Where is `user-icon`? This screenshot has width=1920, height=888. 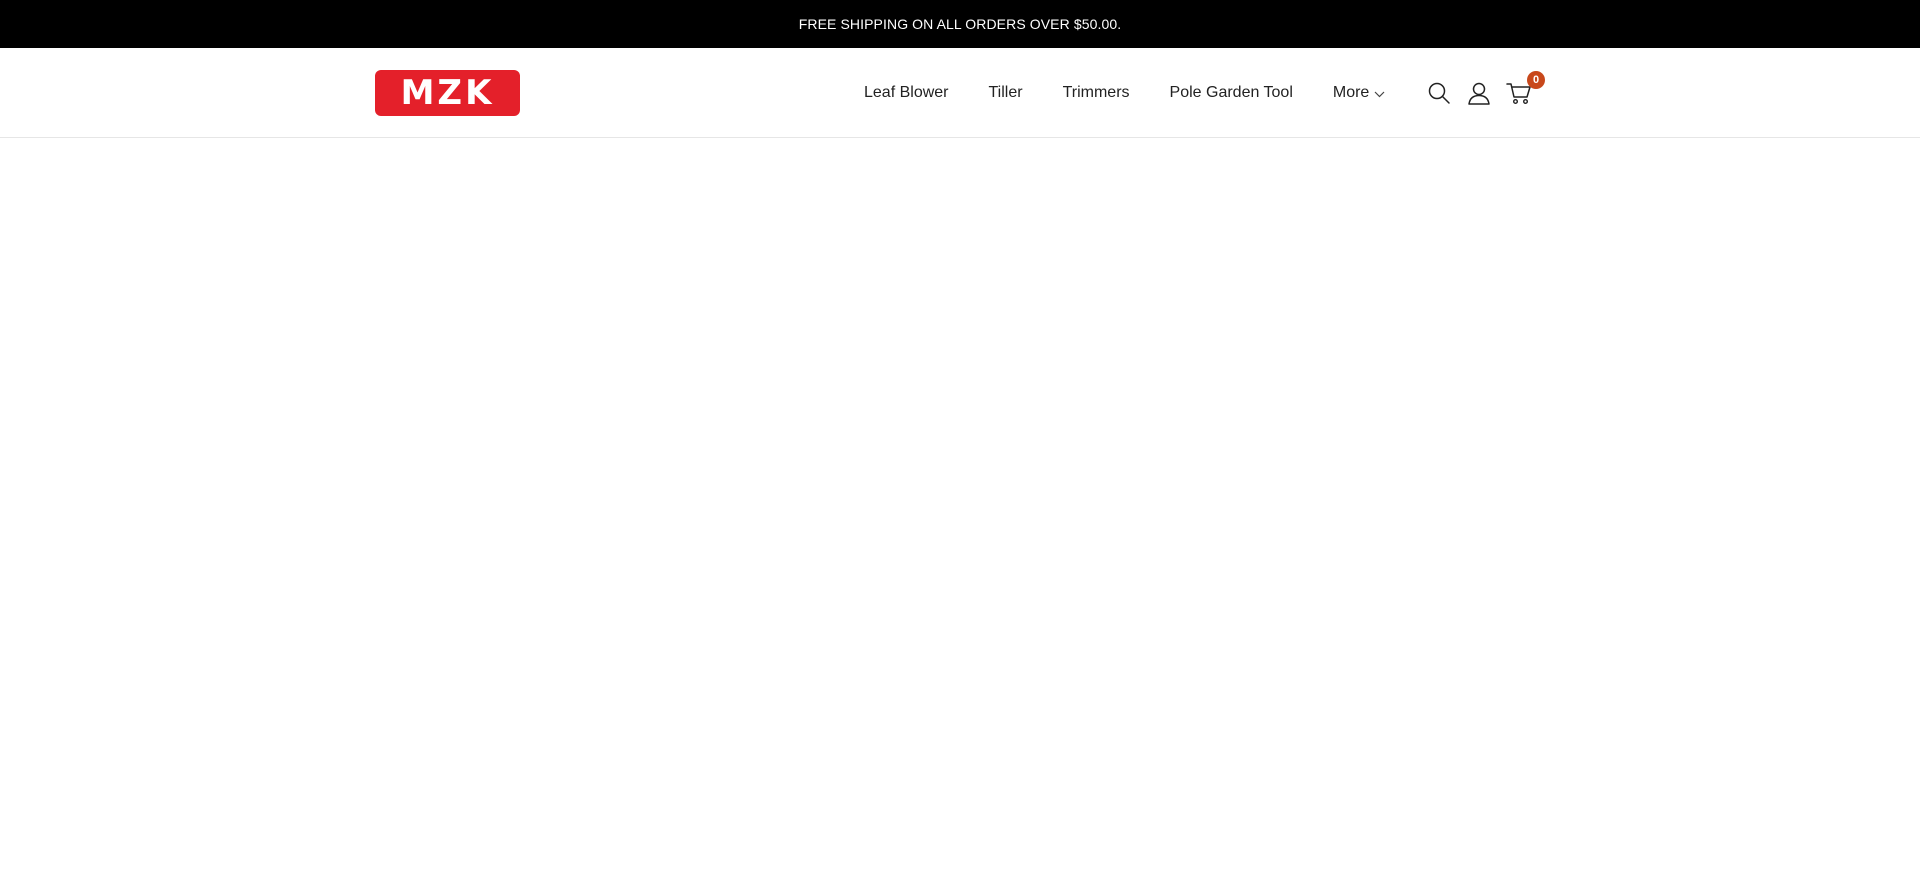 user-icon is located at coordinates (1479, 93).